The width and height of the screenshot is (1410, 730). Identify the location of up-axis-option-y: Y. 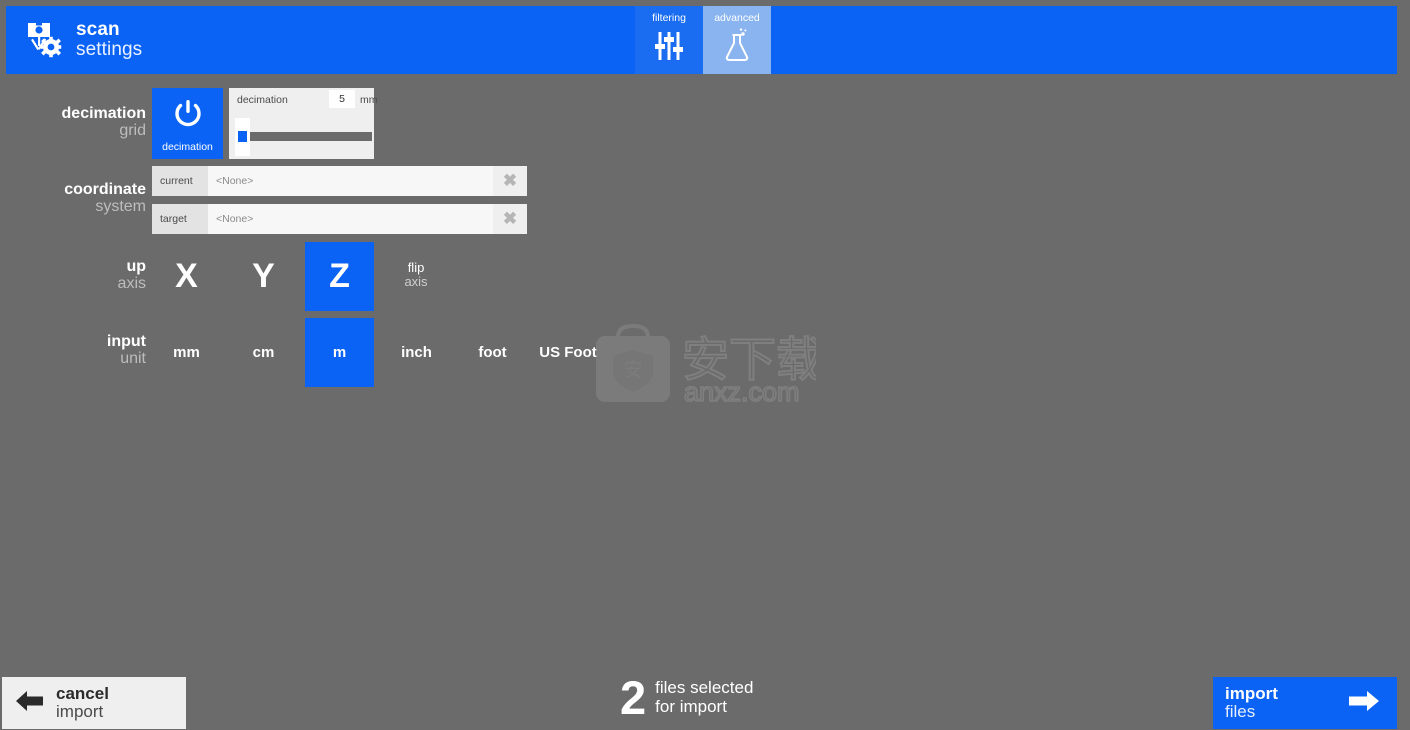
(263, 276).